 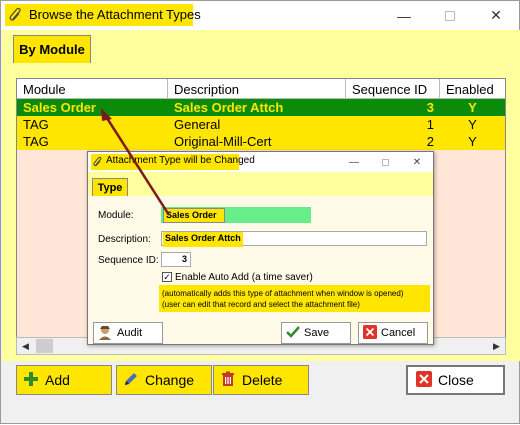 What do you see at coordinates (136, 162) in the screenshot?
I see `annotation-arrow` at bounding box center [136, 162].